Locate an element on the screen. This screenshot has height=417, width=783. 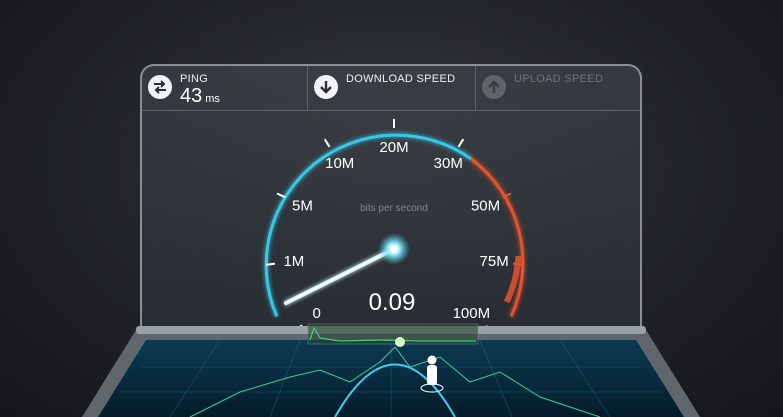
gauge-tick-label: 5M is located at coordinates (302, 205).